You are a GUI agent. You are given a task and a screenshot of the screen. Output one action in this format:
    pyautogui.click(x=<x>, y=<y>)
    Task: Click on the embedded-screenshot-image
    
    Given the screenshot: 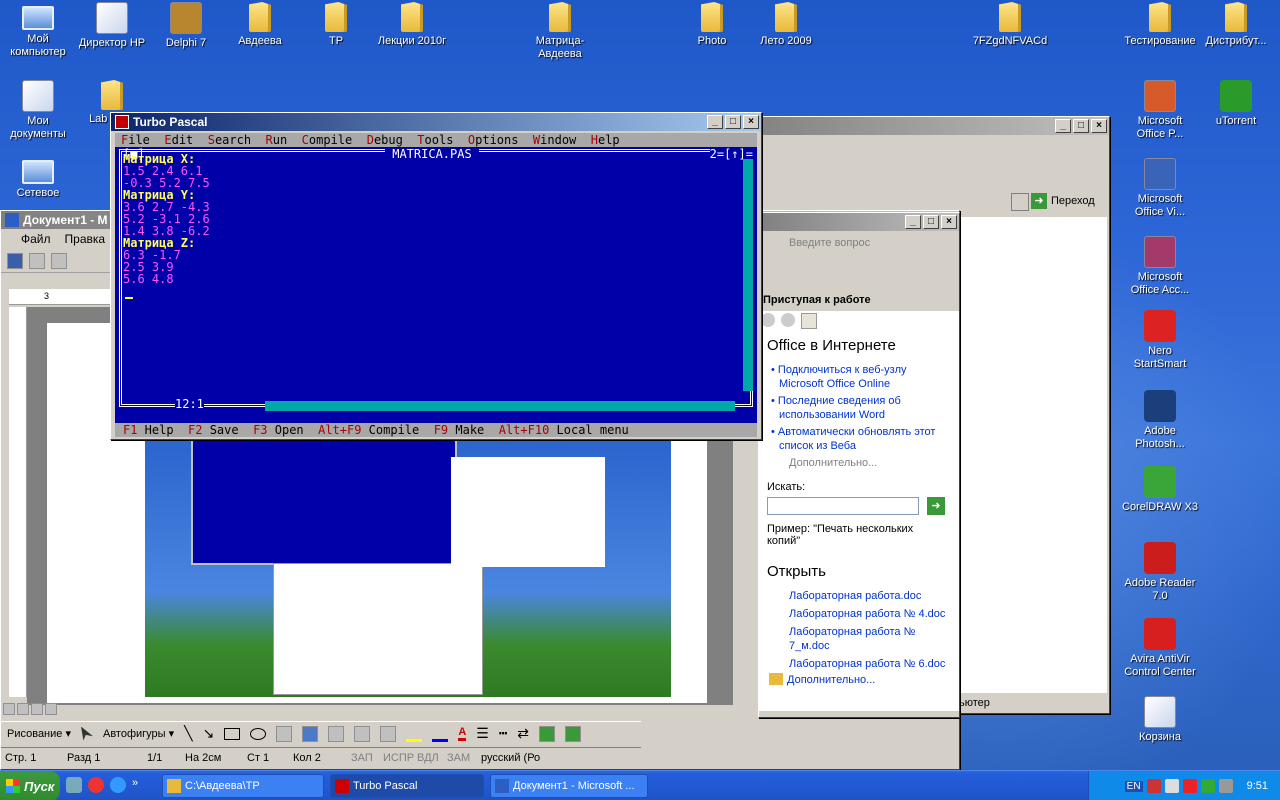 What is the action you would take?
    pyautogui.click(x=408, y=566)
    